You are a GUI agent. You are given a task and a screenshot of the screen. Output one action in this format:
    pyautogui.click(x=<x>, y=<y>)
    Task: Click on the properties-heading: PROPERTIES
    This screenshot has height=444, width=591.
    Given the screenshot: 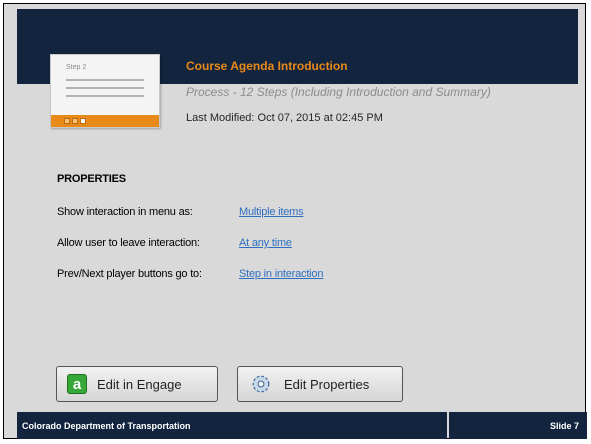 What is the action you would take?
    pyautogui.click(x=91, y=179)
    